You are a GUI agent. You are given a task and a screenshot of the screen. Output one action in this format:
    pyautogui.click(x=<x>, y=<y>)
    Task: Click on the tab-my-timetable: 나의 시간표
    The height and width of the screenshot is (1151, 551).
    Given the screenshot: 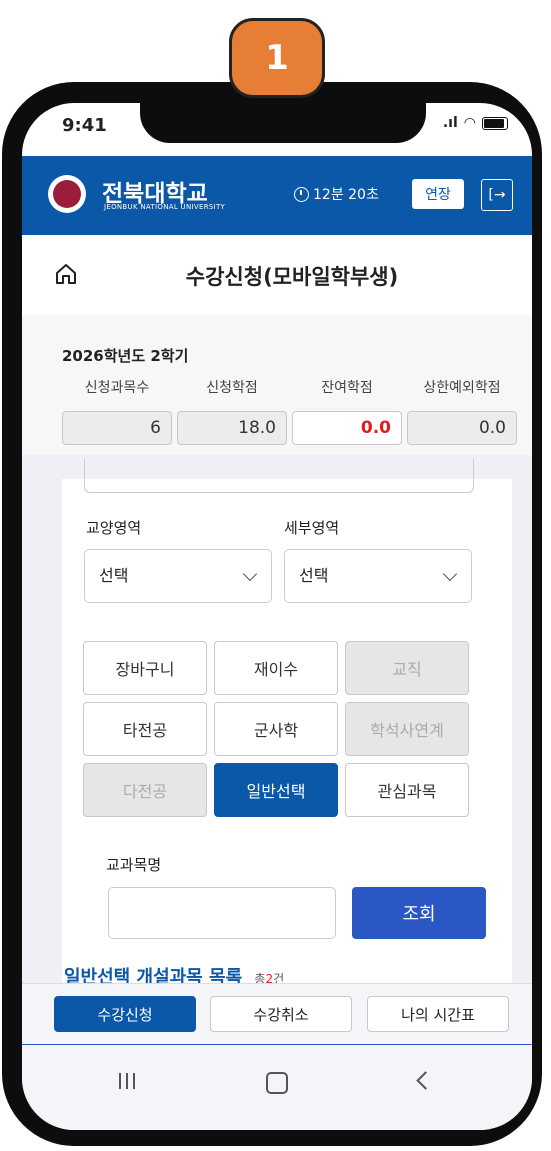 What is the action you would take?
    pyautogui.click(x=438, y=1014)
    